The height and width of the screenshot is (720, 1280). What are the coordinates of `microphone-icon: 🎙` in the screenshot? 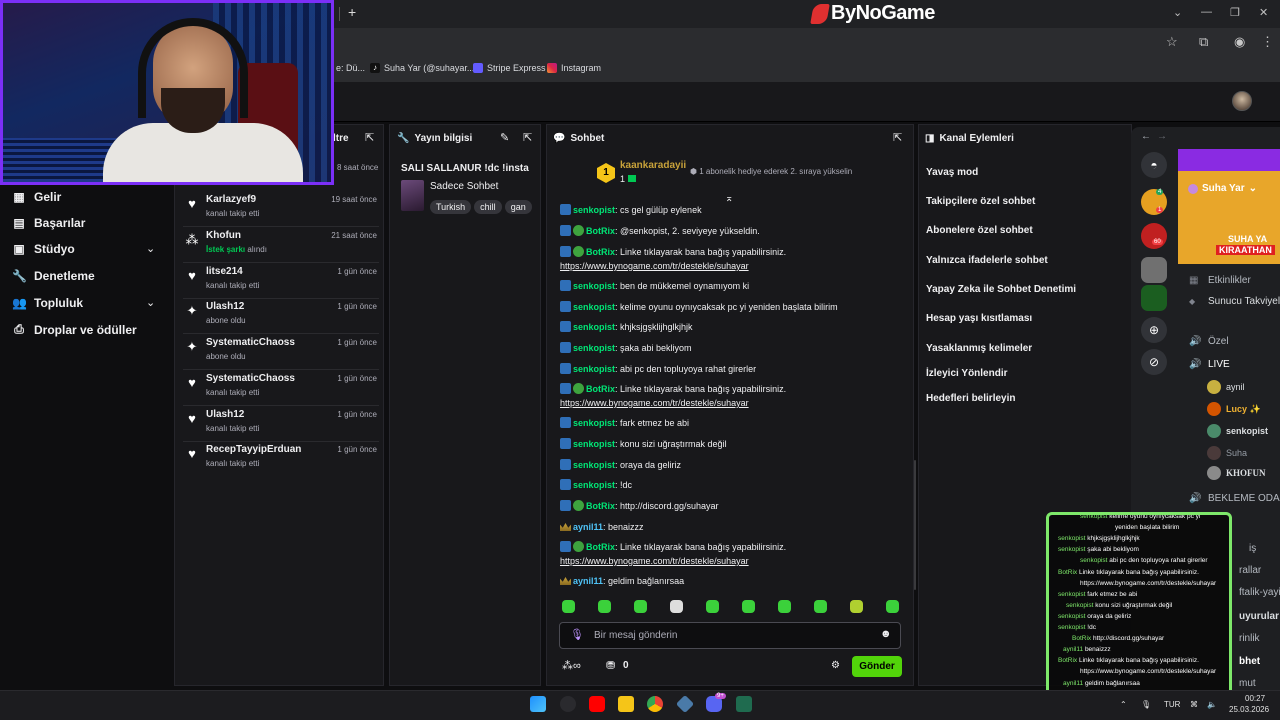 It's located at (577, 634).